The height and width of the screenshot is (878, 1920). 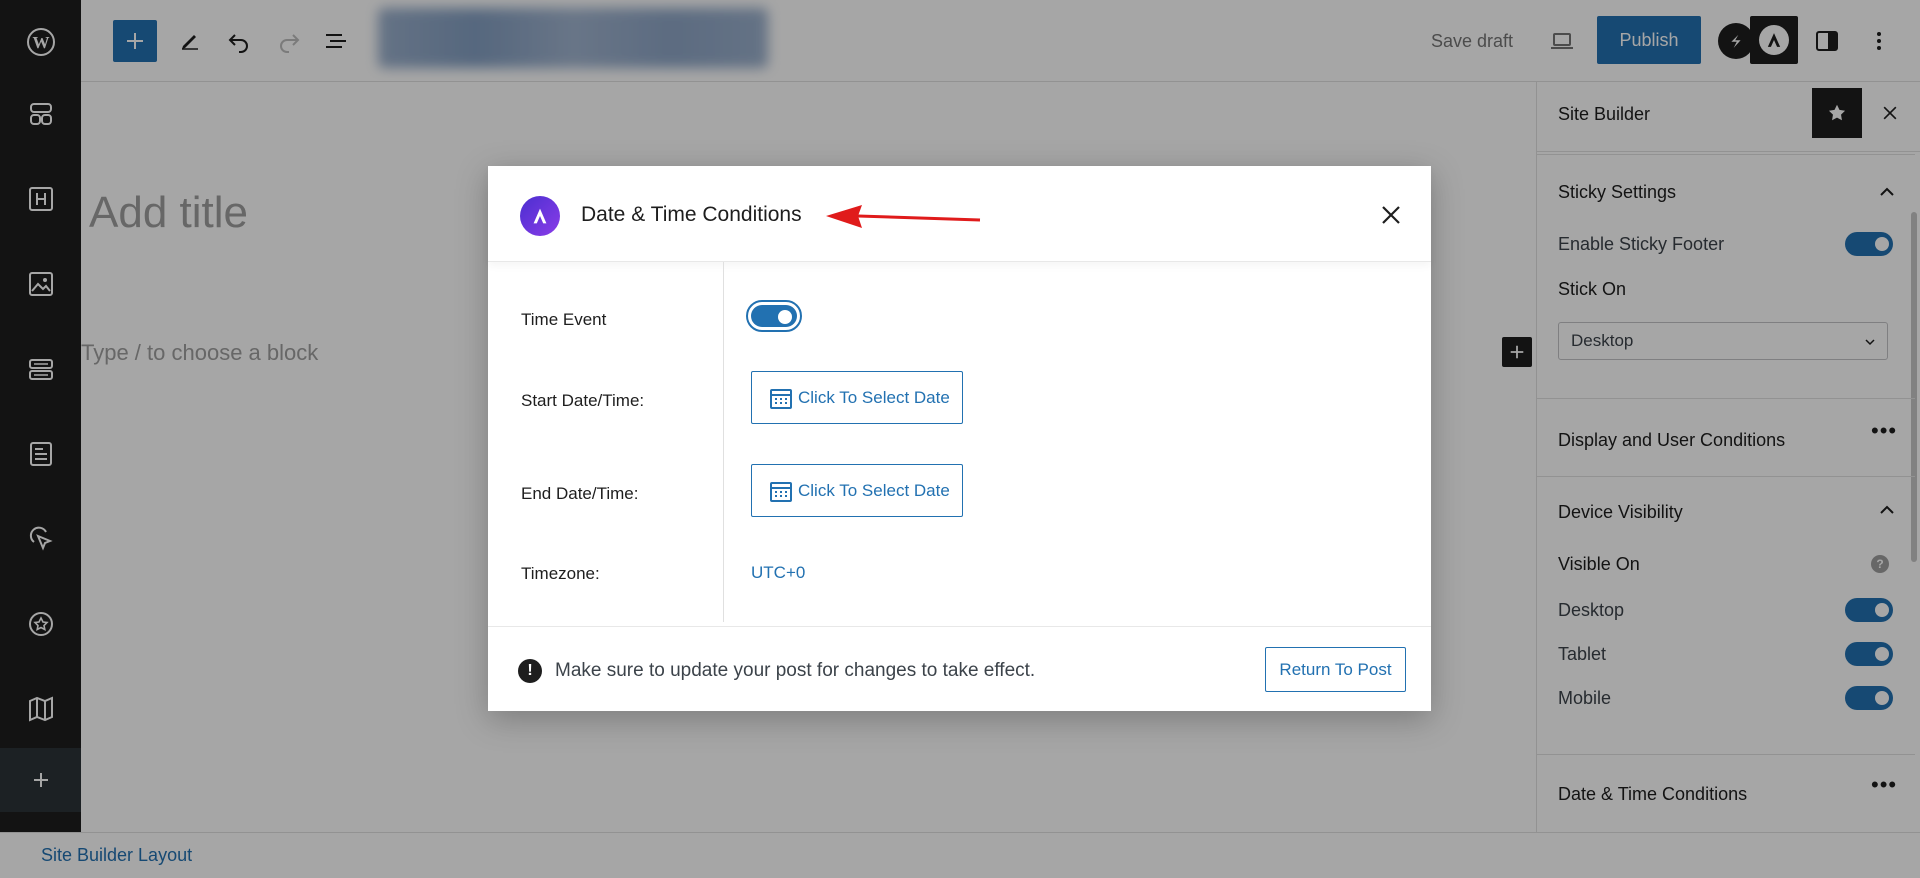 What do you see at coordinates (583, 400) in the screenshot?
I see `start-date-label: Start Date/Time:` at bounding box center [583, 400].